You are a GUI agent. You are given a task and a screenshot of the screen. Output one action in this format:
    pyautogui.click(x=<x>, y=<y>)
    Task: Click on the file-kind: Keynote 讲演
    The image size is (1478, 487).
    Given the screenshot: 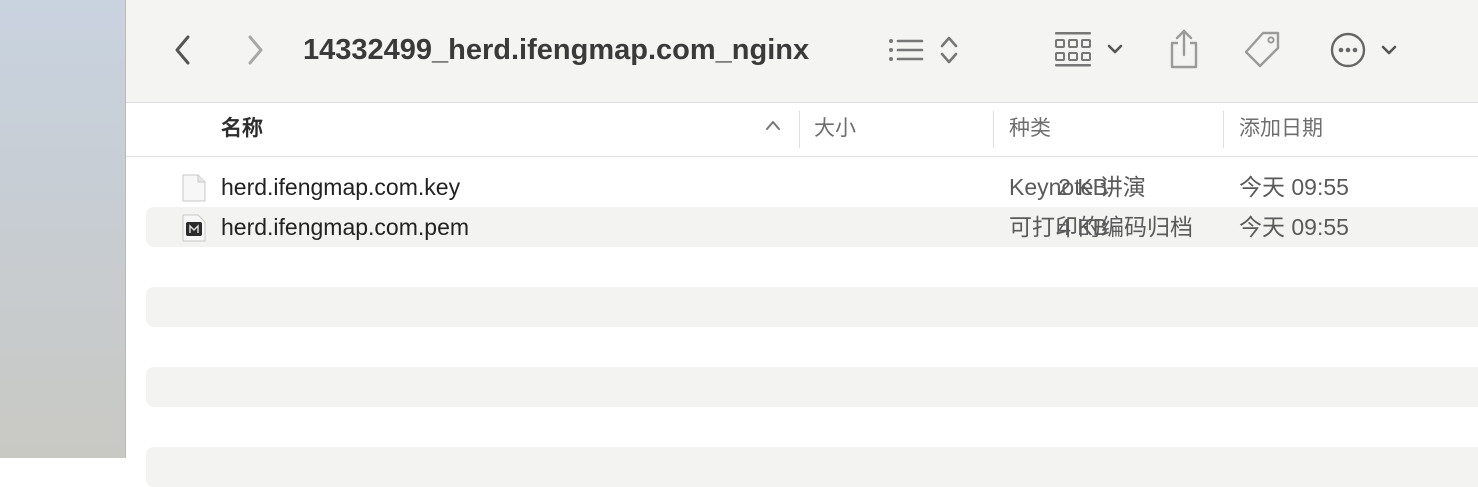 What is the action you would take?
    pyautogui.click(x=1077, y=187)
    